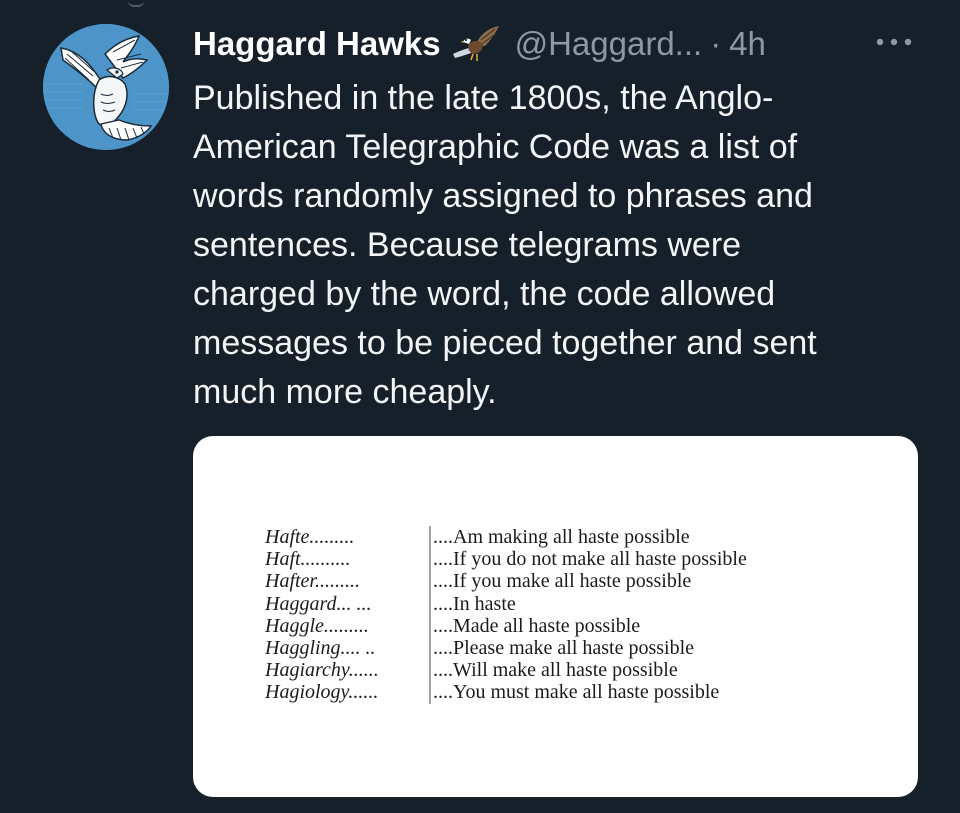 The width and height of the screenshot is (960, 813). I want to click on tweet-header: Haggard Hawks @Haggard... · 4h, so click(479, 44).